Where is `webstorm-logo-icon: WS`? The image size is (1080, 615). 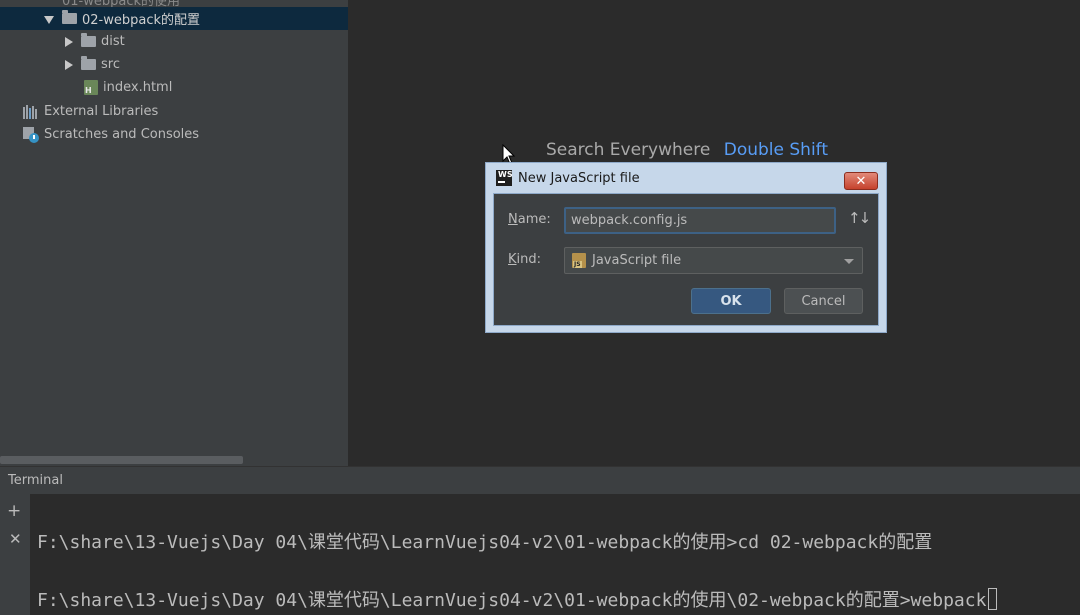 webstorm-logo-icon: WS is located at coordinates (504, 178).